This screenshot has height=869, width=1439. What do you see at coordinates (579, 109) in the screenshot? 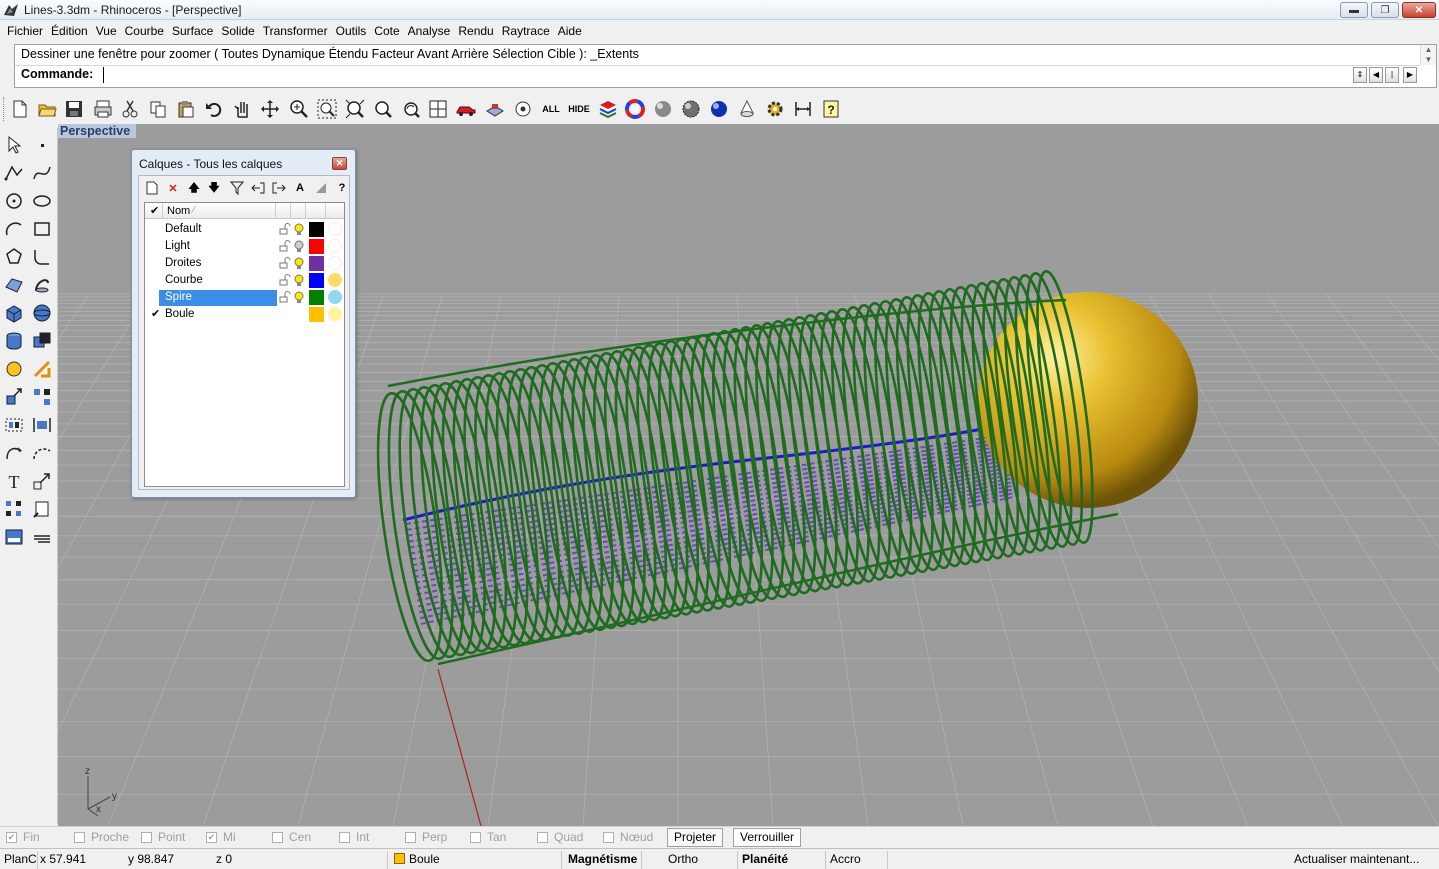
I see `hide-icon: HIDE` at bounding box center [579, 109].